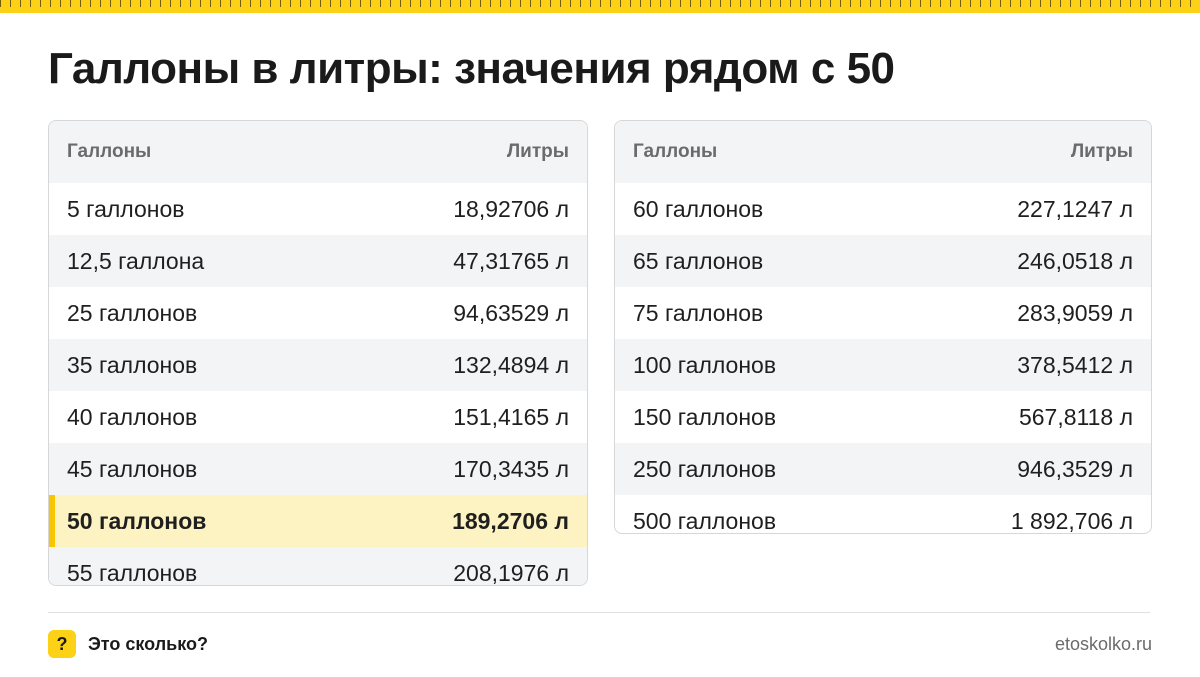 Image resolution: width=1200 pixels, height=677 pixels. I want to click on gallons-cell: 100 галлонов, so click(705, 364).